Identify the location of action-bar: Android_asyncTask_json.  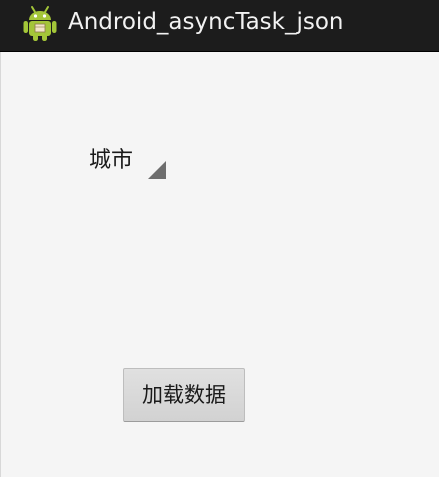
(219, 26).